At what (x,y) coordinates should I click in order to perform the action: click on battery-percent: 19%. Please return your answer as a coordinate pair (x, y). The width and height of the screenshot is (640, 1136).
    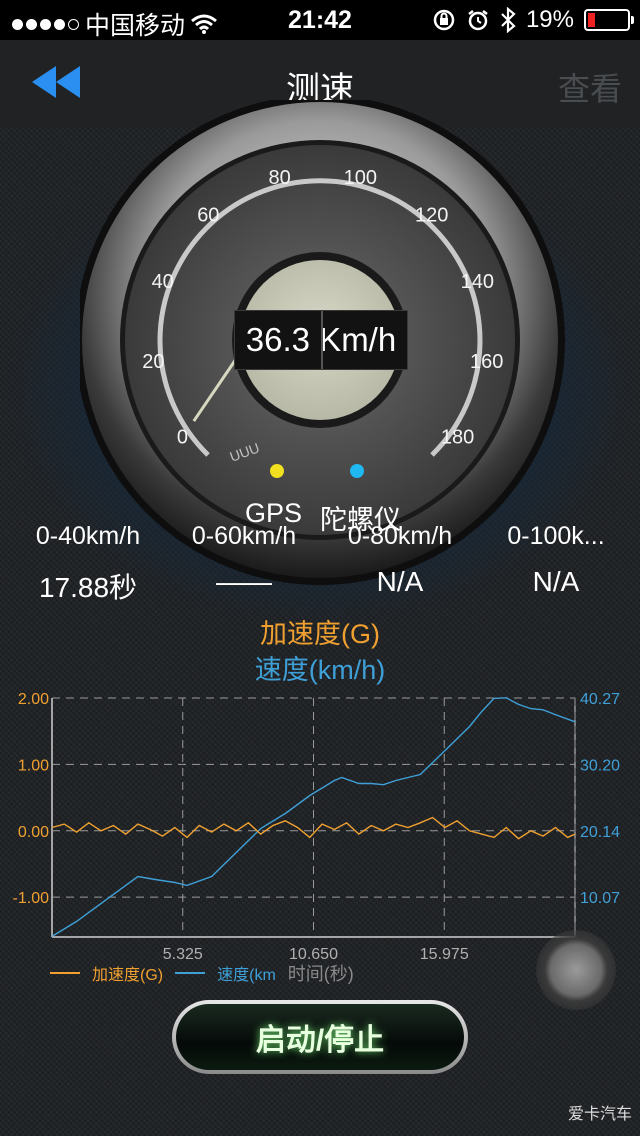
    Looking at the image, I should click on (549, 19).